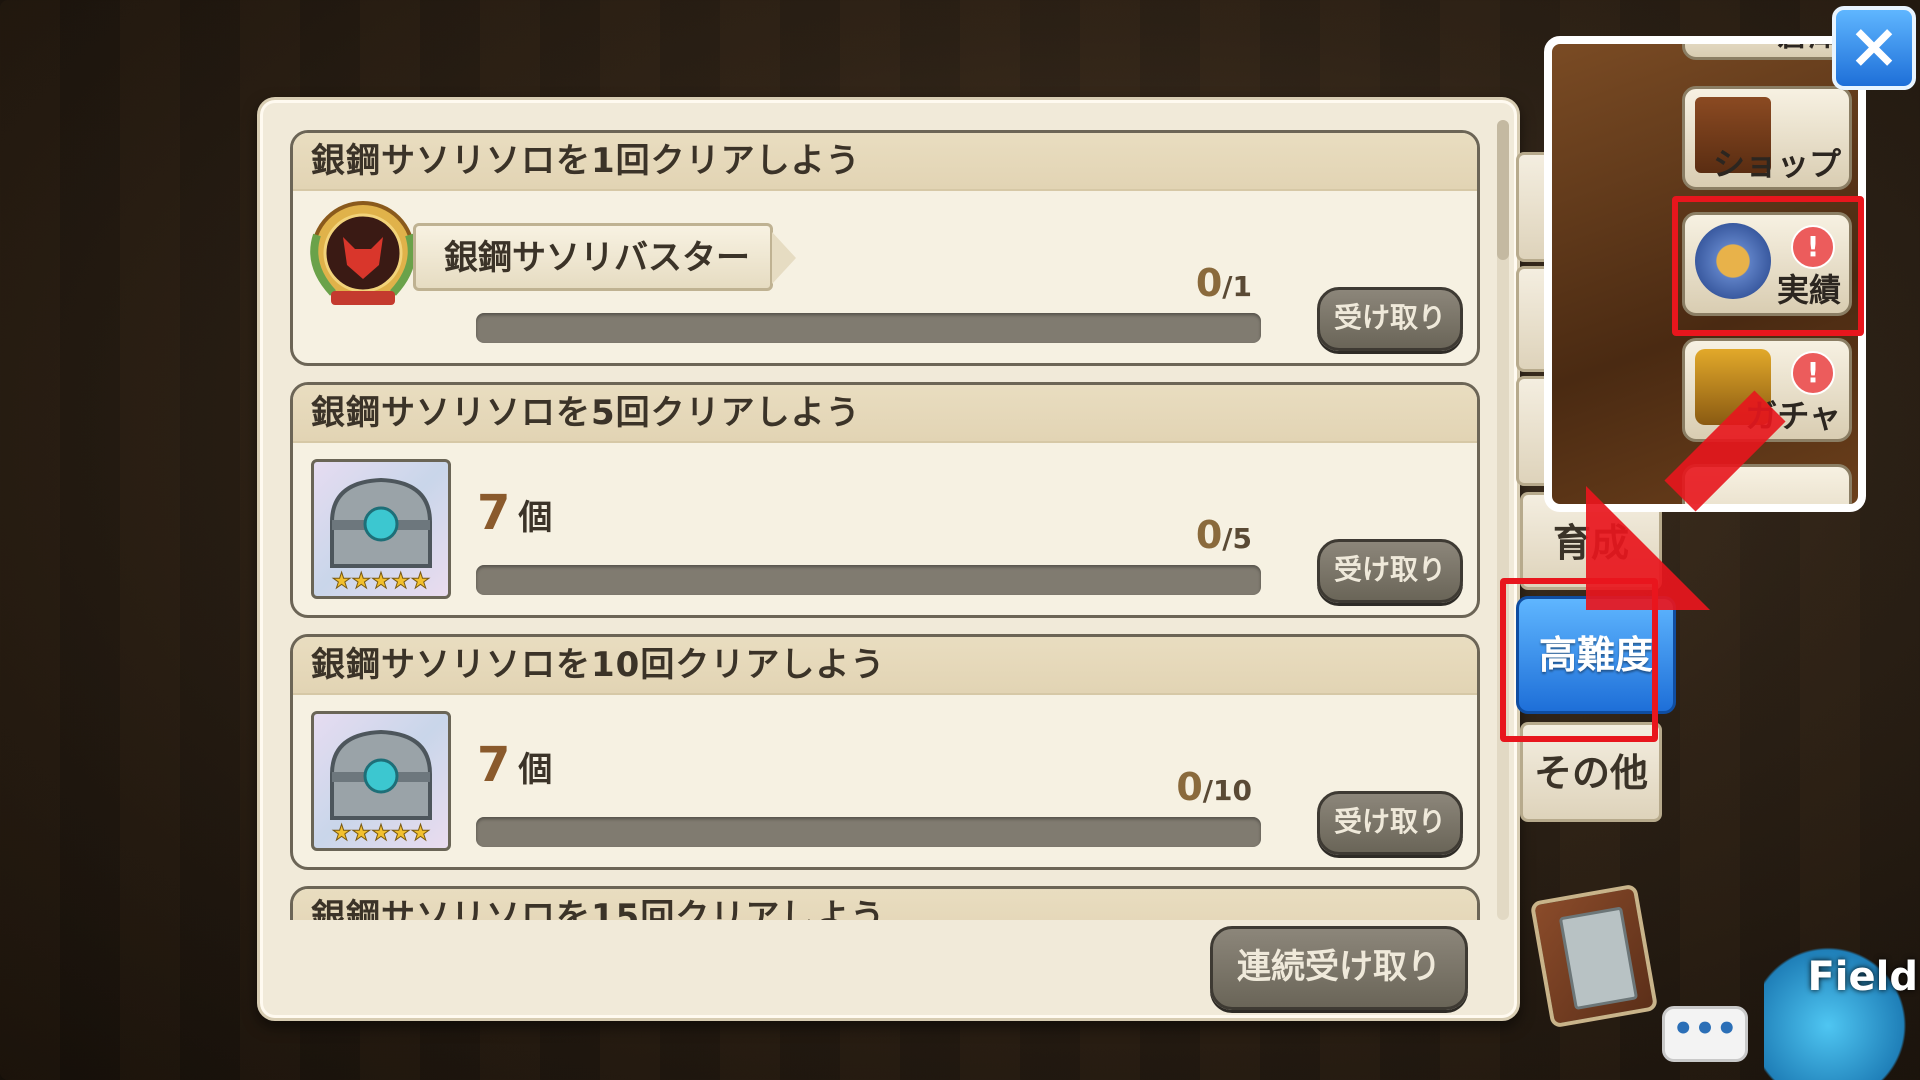 The height and width of the screenshot is (1080, 1920). Describe the element at coordinates (1503, 190) in the screenshot. I see `scroll-thumb` at that location.